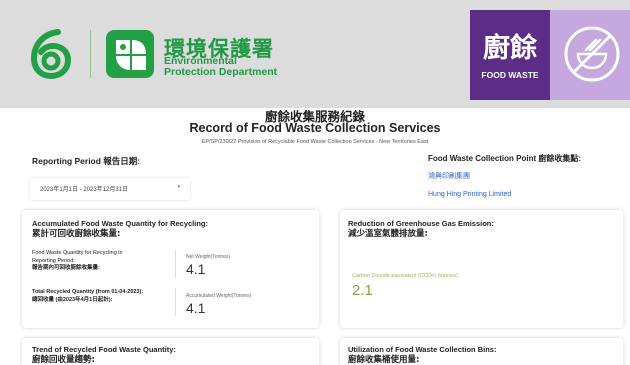 The image size is (630, 365). What do you see at coordinates (421, 223) in the screenshot?
I see `ghg-title-en: Reduction of Greenhouse Gas Emission:` at bounding box center [421, 223].